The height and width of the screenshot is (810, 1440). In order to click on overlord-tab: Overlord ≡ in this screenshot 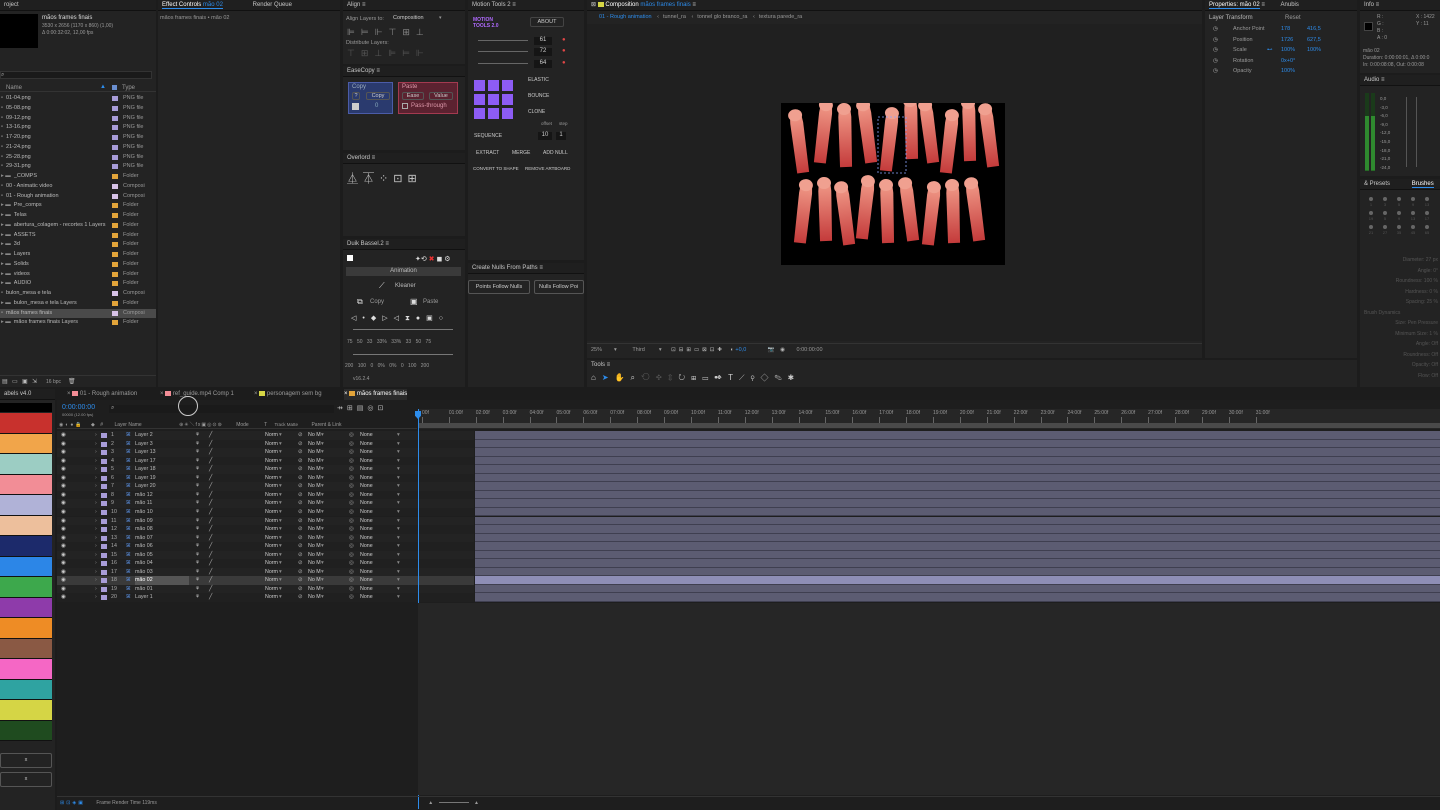, I will do `click(404, 158)`.